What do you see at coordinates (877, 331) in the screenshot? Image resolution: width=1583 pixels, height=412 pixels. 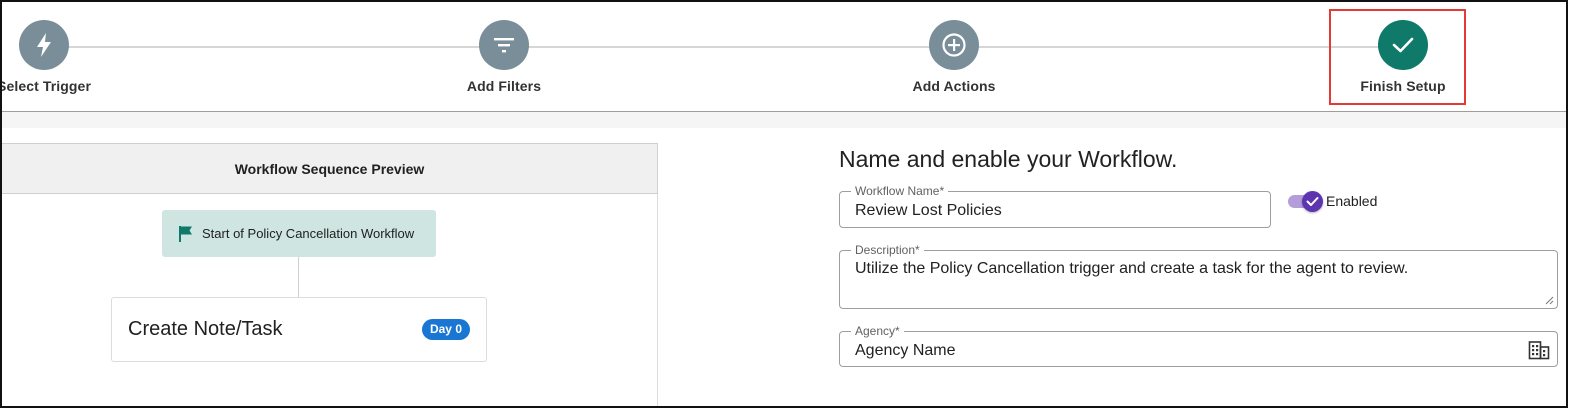 I see `agency-label: Agency*` at bounding box center [877, 331].